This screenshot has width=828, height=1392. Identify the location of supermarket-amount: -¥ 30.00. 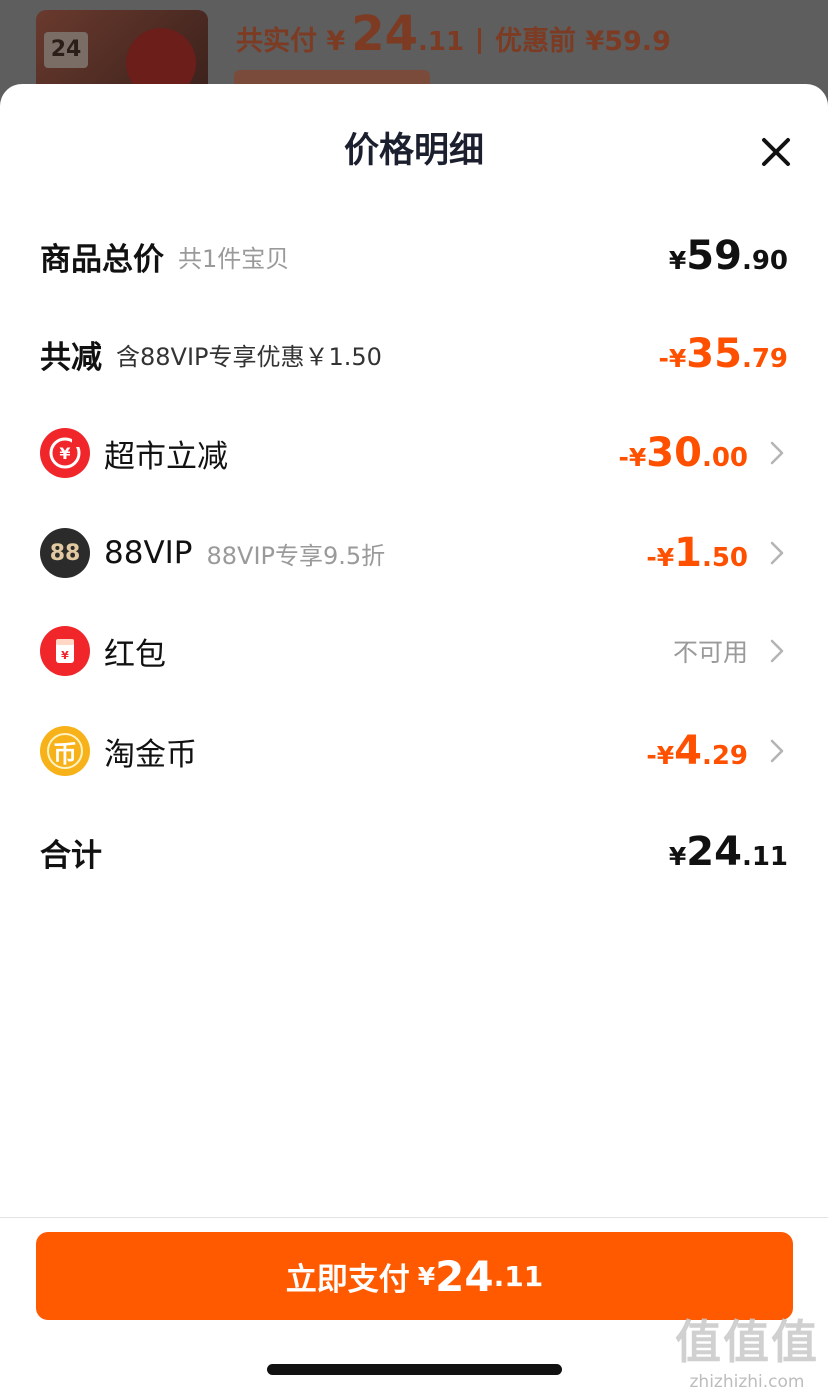
(683, 453).